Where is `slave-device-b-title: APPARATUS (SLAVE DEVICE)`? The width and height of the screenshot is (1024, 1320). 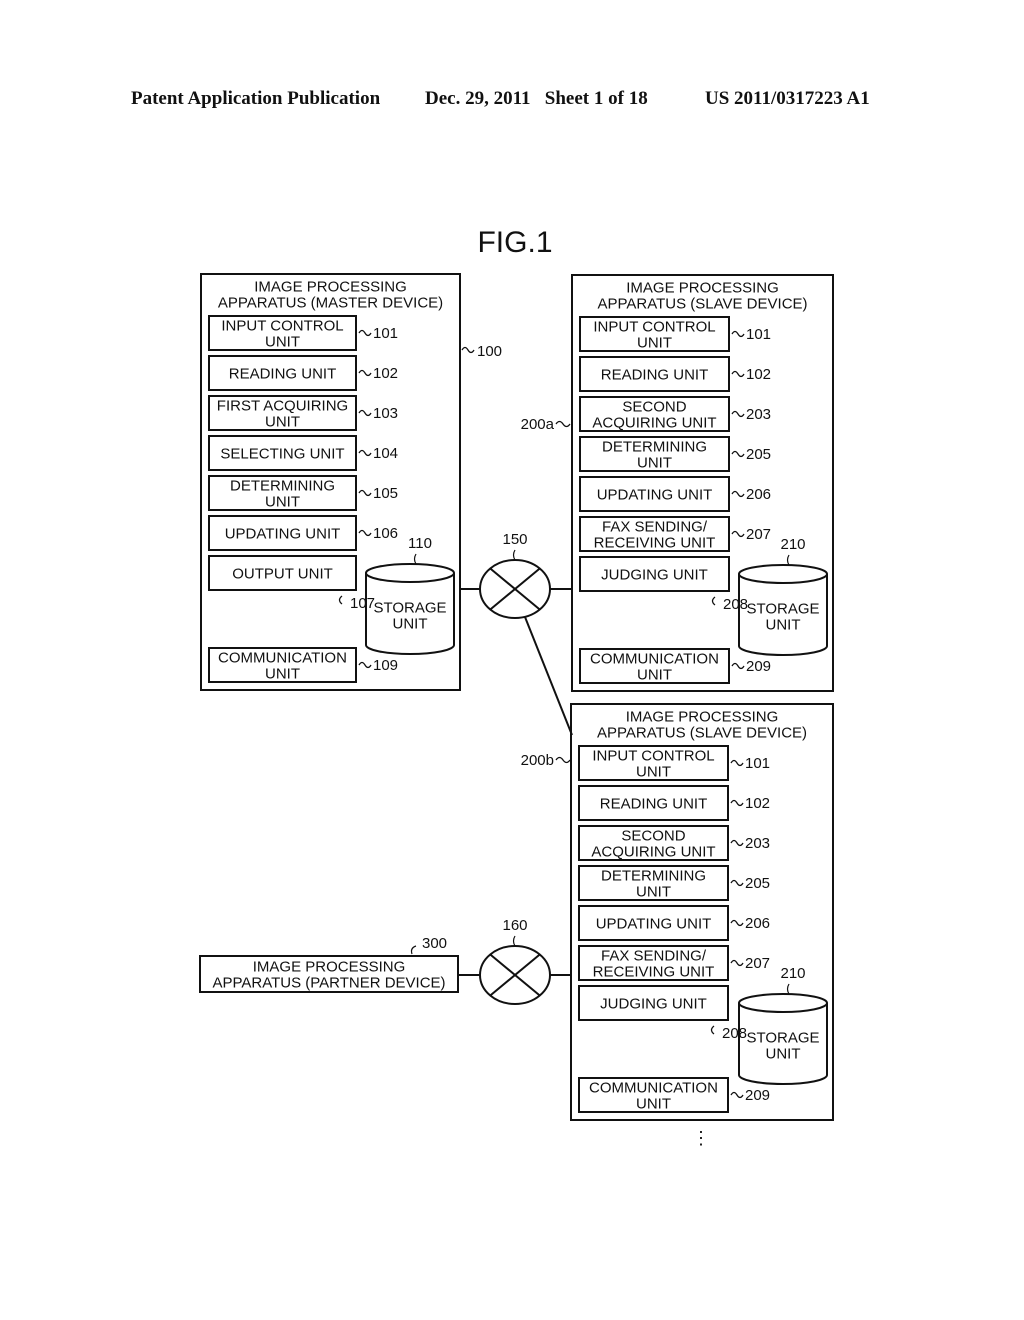 slave-device-b-title: APPARATUS (SLAVE DEVICE) is located at coordinates (702, 732).